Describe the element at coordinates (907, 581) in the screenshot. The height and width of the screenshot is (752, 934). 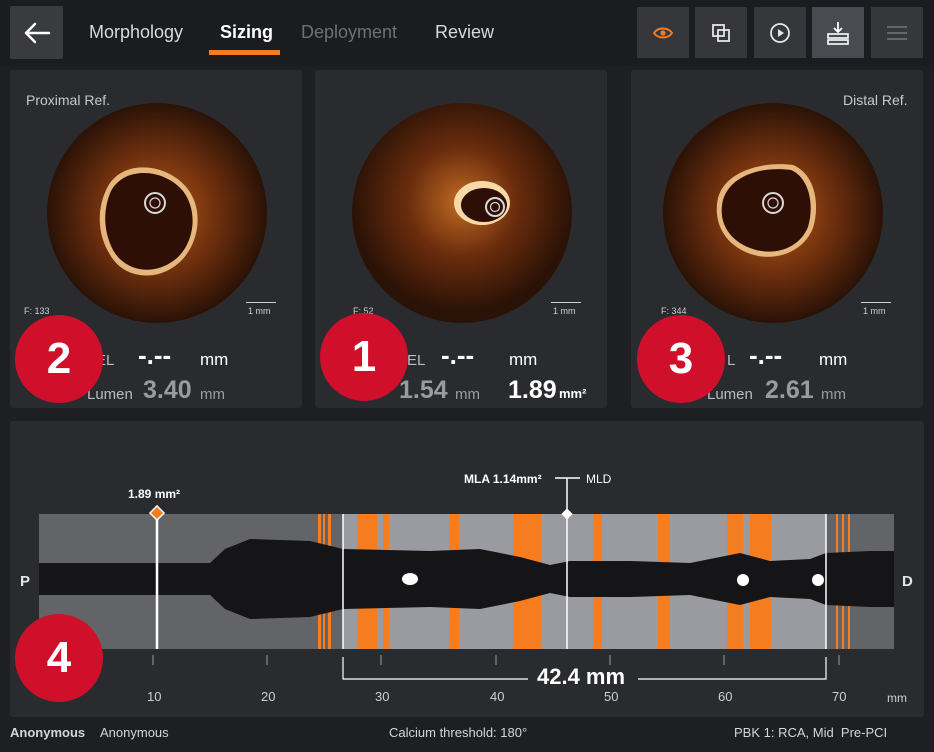
I see `distal-end-label: D` at that location.